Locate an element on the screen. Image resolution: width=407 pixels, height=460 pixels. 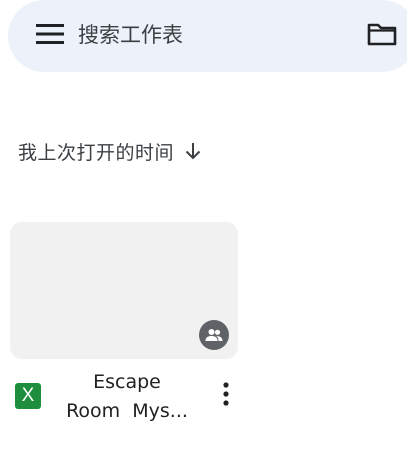
folder-icon is located at coordinates (382, 36).